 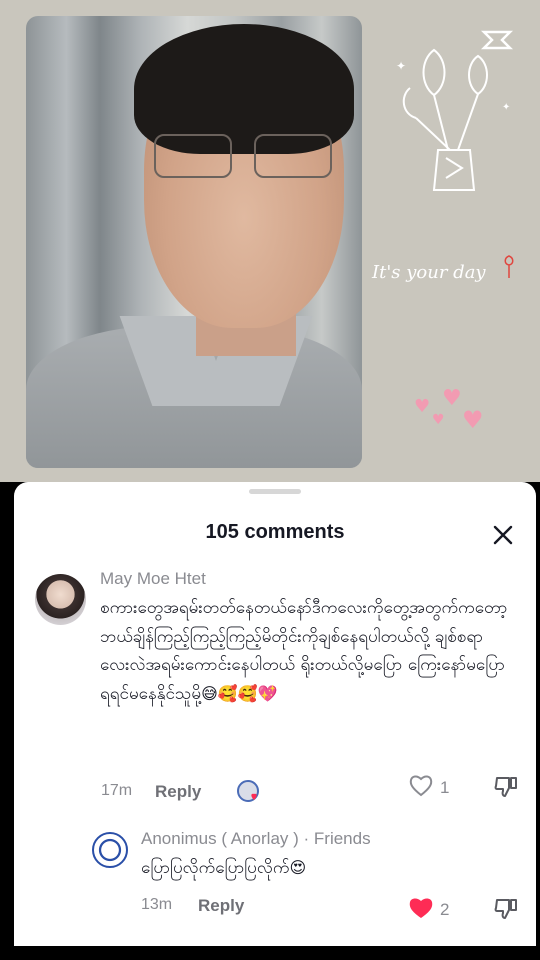 What do you see at coordinates (239, 693) in the screenshot?
I see `comment-emojis: 😅🥰🥰💖` at bounding box center [239, 693].